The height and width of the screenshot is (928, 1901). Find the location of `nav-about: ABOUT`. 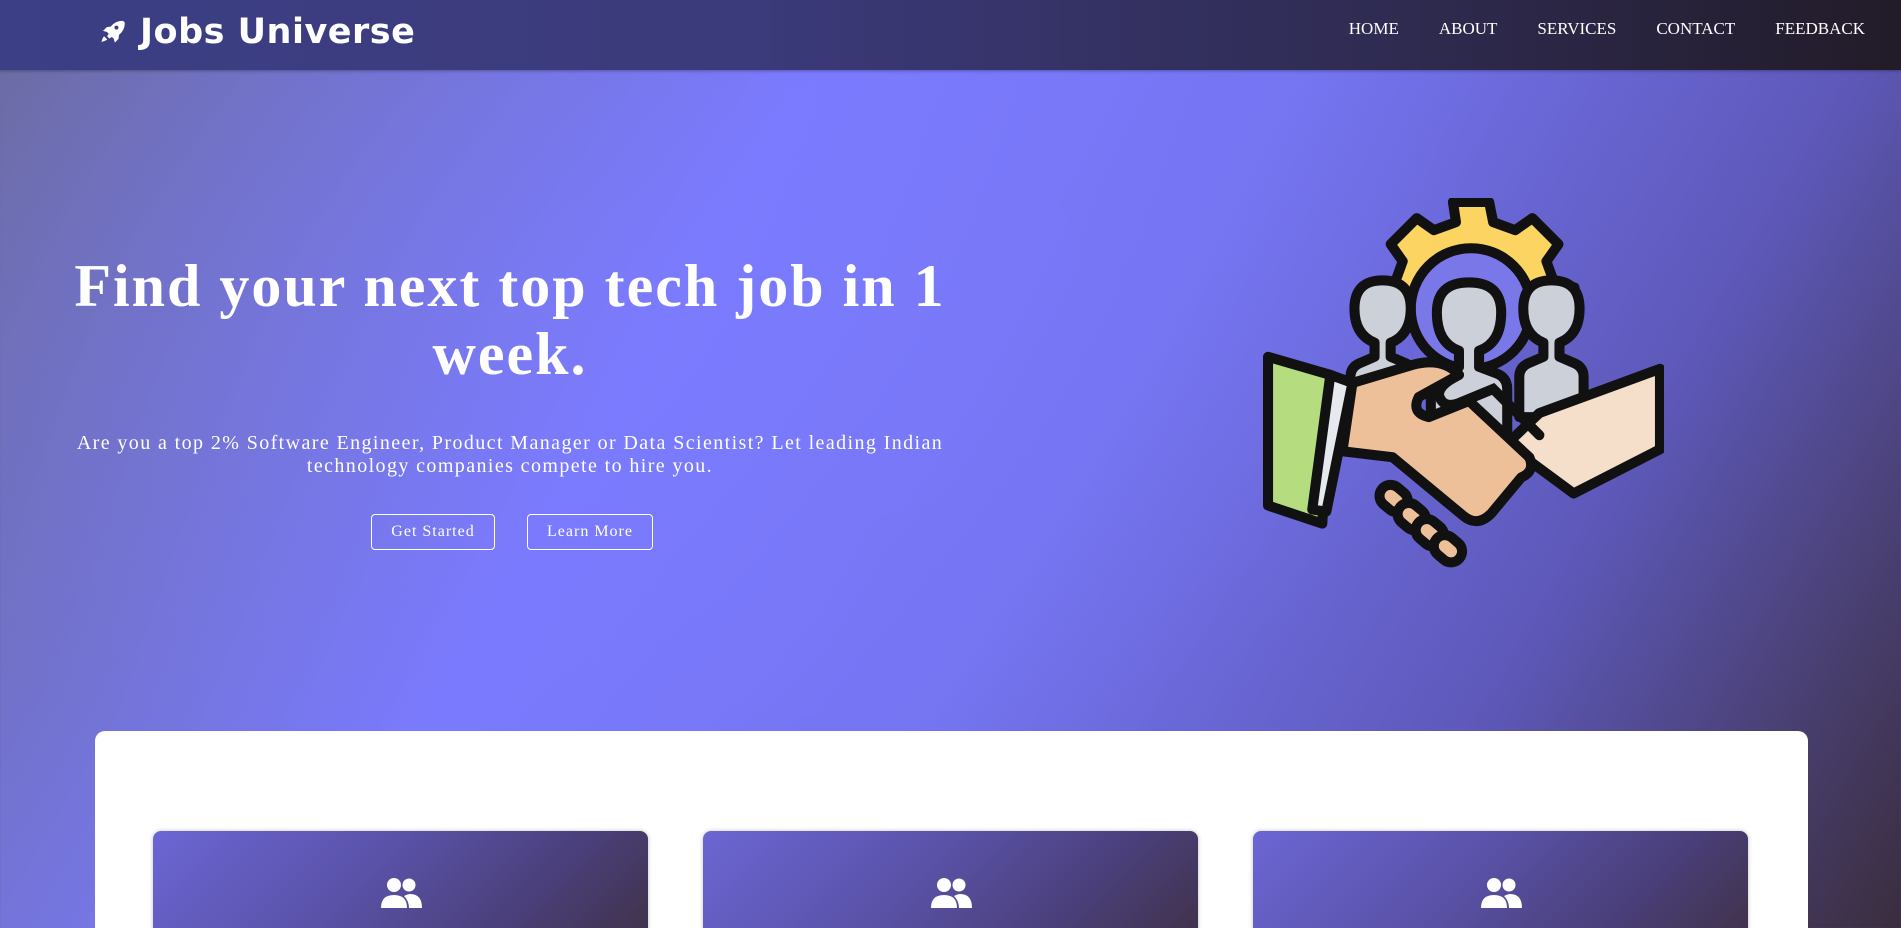

nav-about: ABOUT is located at coordinates (1468, 29).